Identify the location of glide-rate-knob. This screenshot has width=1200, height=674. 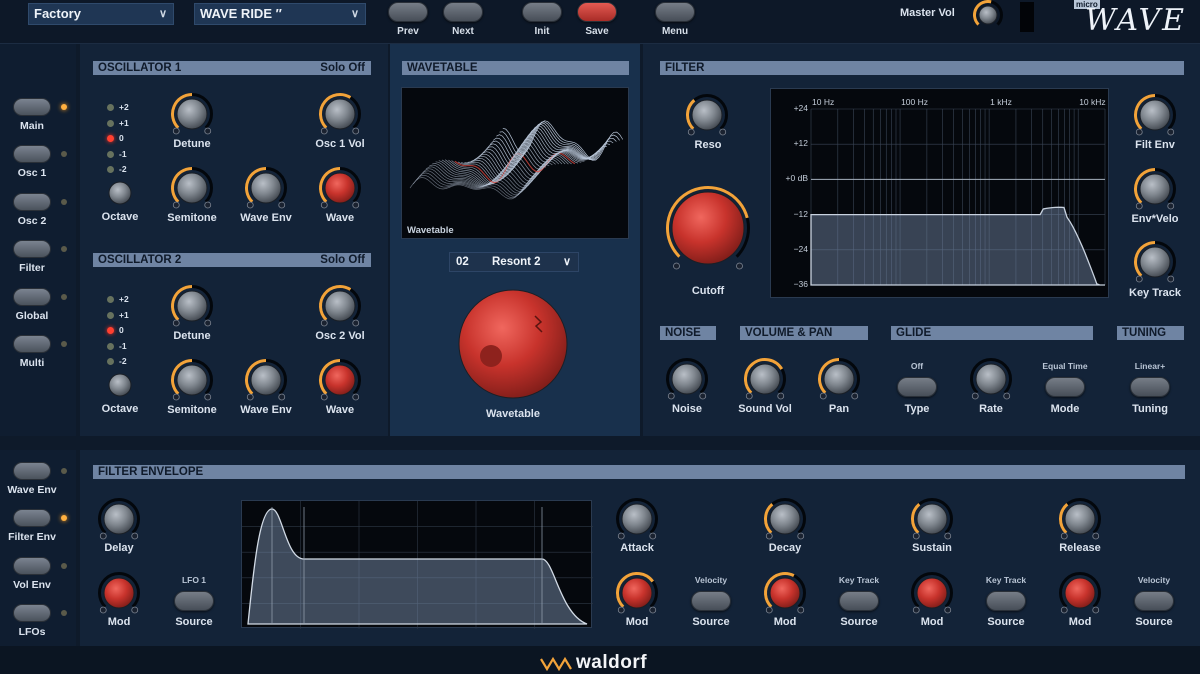
(991, 379).